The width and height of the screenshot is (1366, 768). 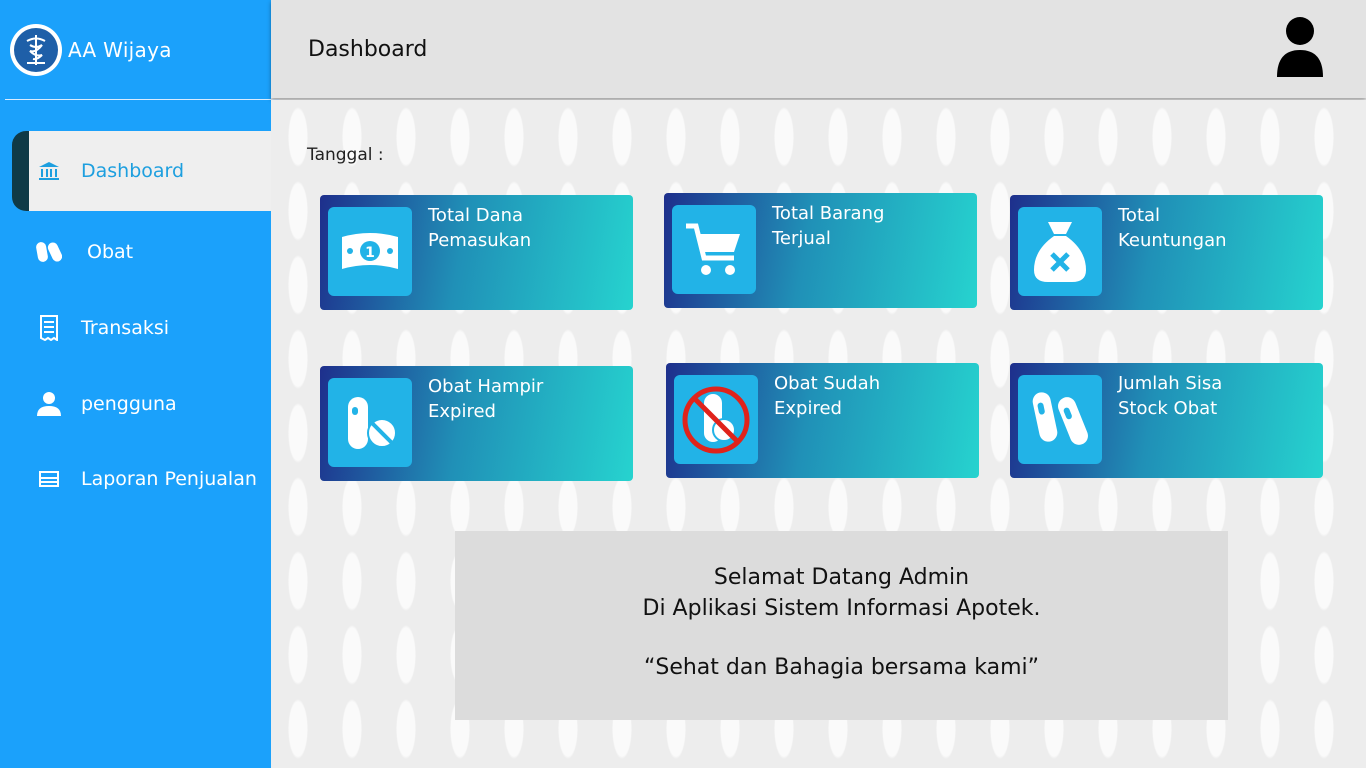 What do you see at coordinates (841, 608) in the screenshot?
I see `welcome-line: Di Aplikasi Sistem Informasi Apotek.` at bounding box center [841, 608].